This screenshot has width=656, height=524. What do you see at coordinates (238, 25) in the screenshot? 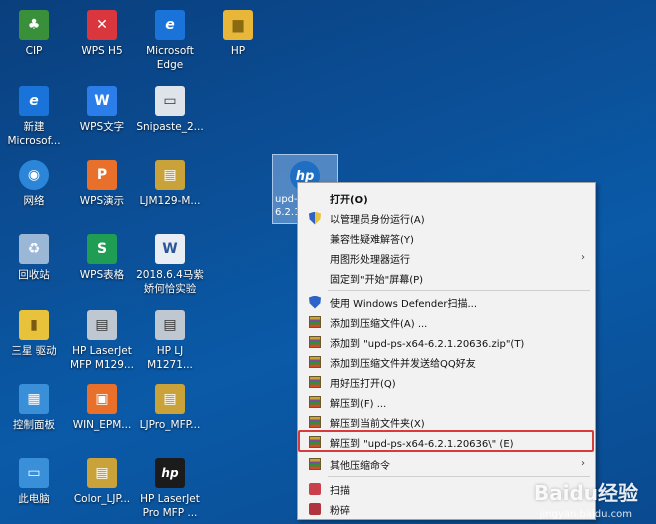
I see `folder-icon: ▆` at bounding box center [238, 25].